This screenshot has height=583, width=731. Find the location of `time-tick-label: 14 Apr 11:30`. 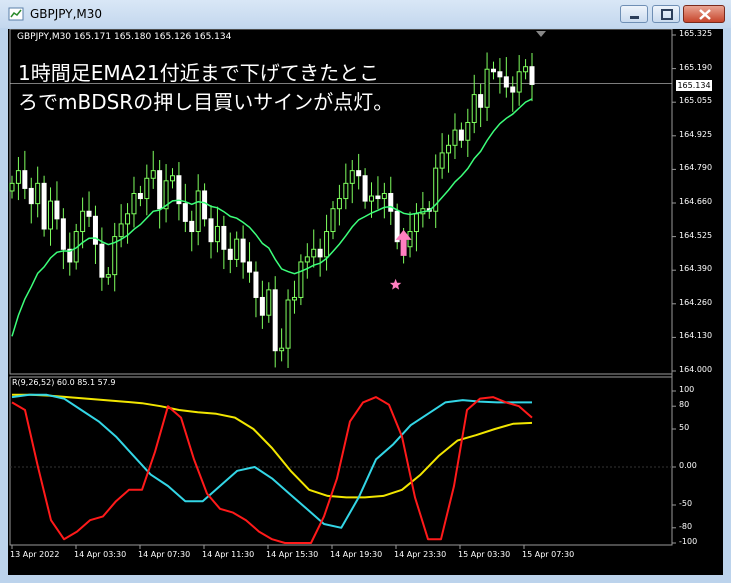

time-tick-label: 14 Apr 11:30 is located at coordinates (228, 554).